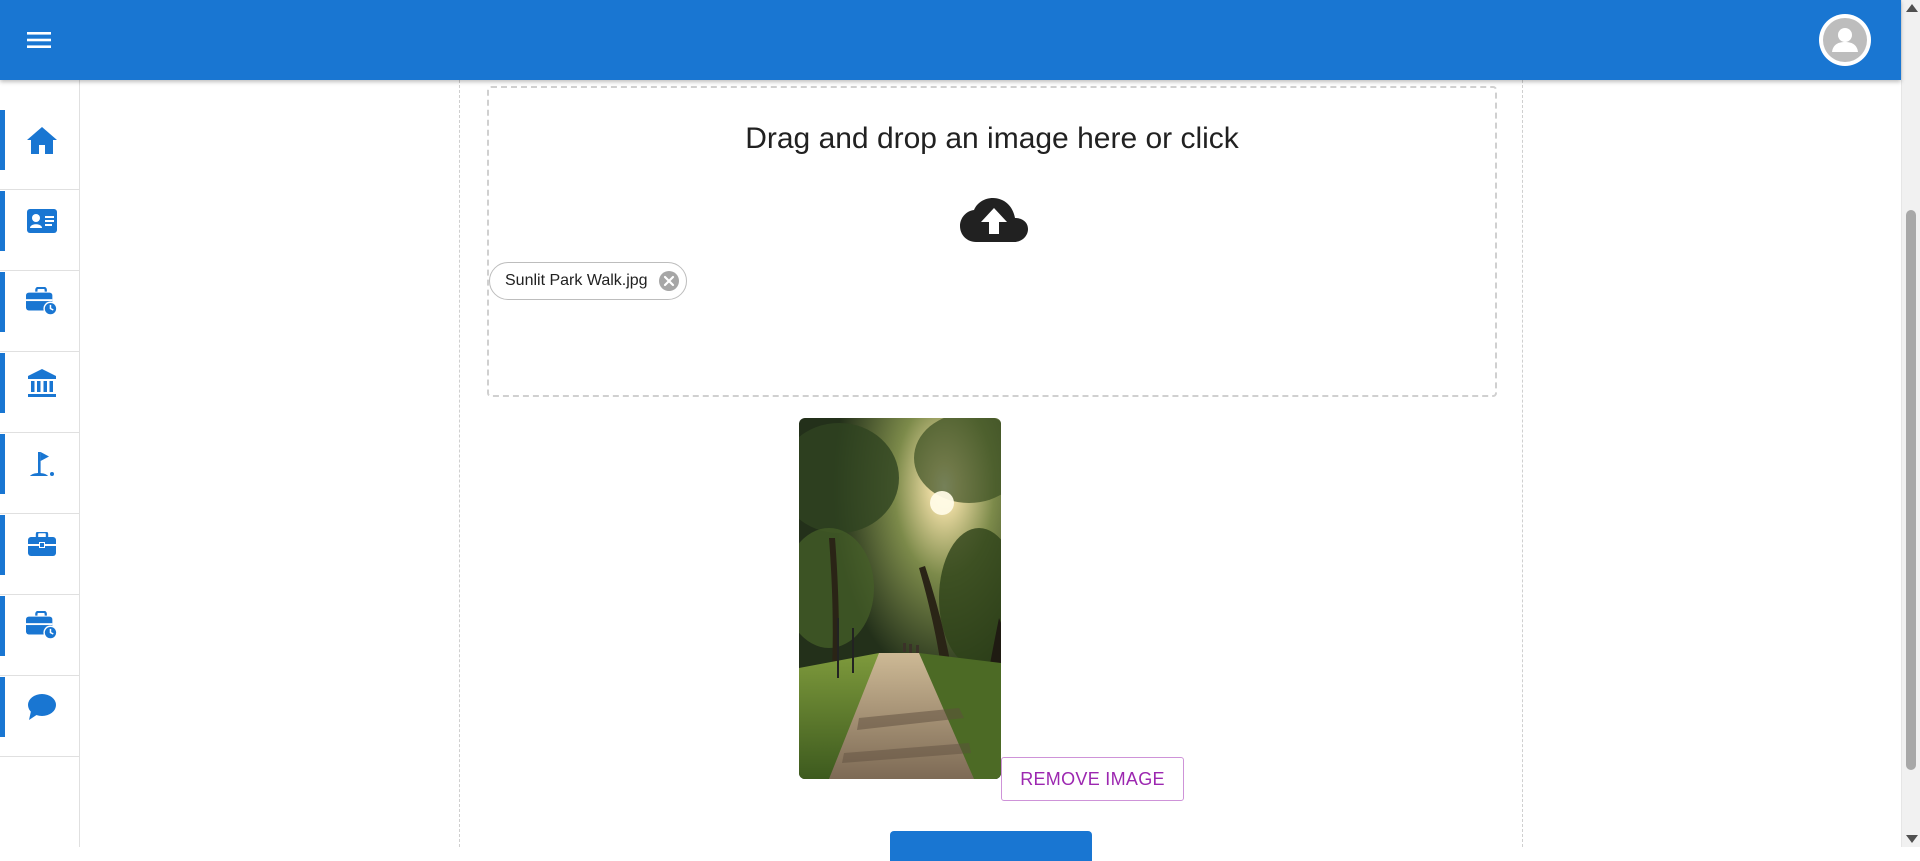 The image size is (1920, 861). I want to click on image-preview, so click(900, 598).